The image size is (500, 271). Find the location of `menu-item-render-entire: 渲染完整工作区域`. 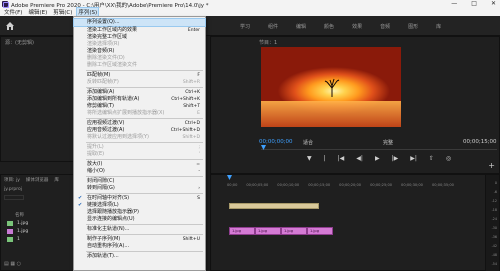

menu-item-render-entire: 渲染完整工作区域 is located at coordinates (139, 37).